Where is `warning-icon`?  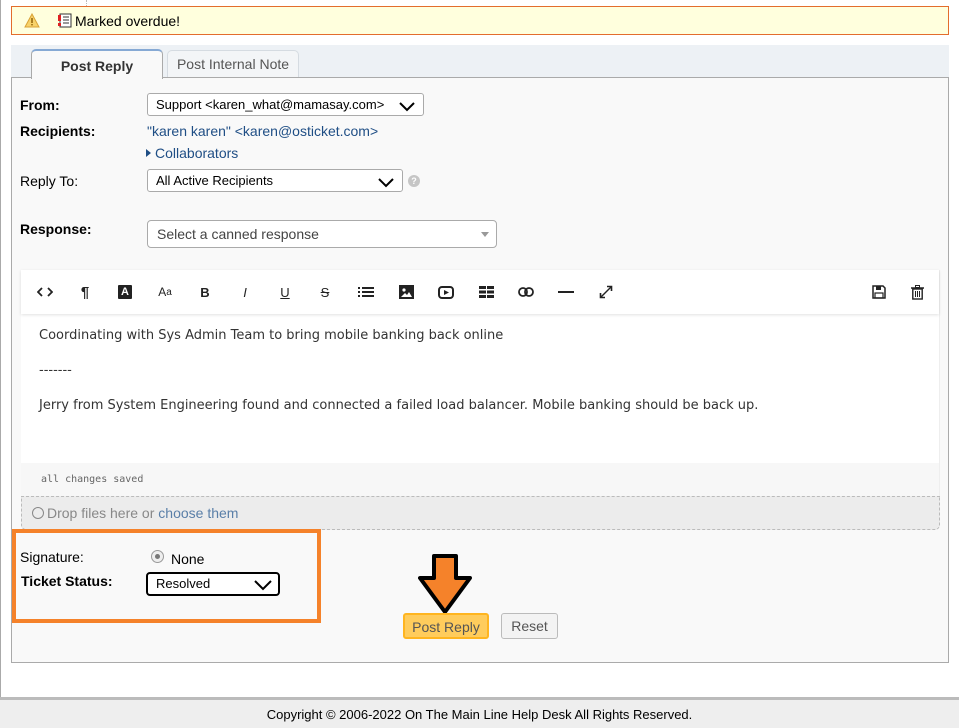
warning-icon is located at coordinates (32, 21).